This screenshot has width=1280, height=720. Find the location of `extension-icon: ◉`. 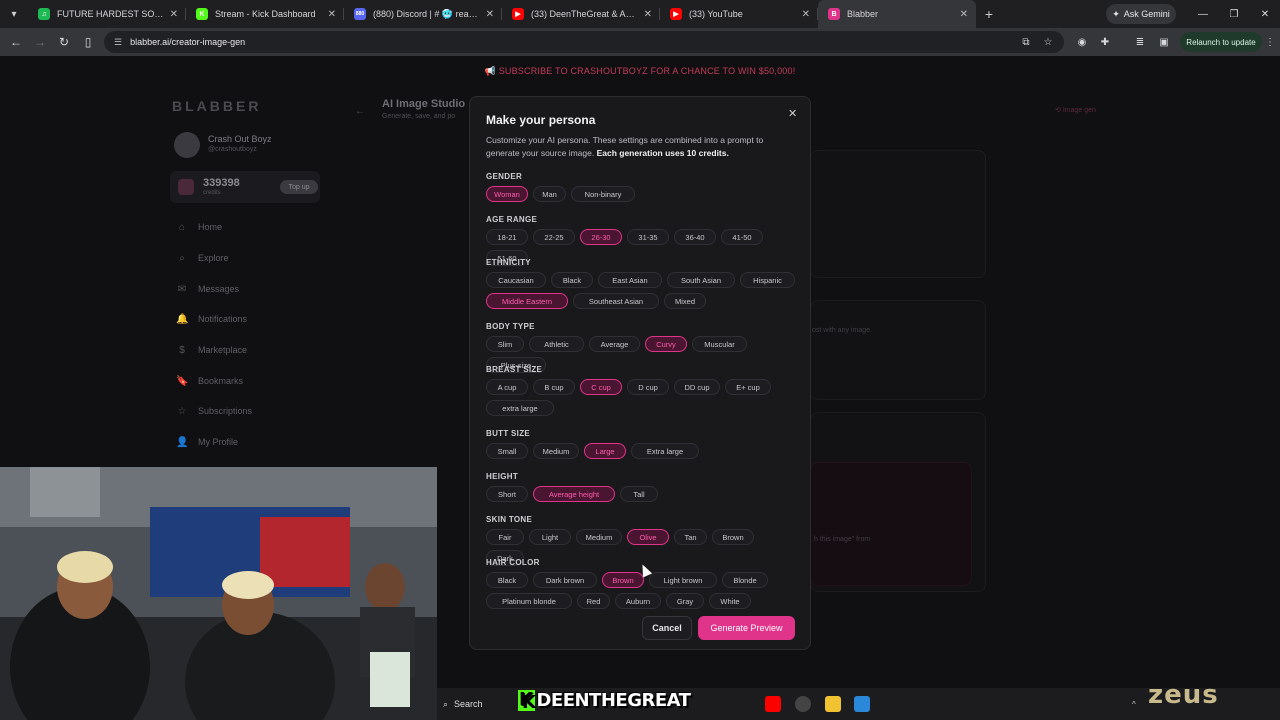

extension-icon: ◉ is located at coordinates (1082, 42).